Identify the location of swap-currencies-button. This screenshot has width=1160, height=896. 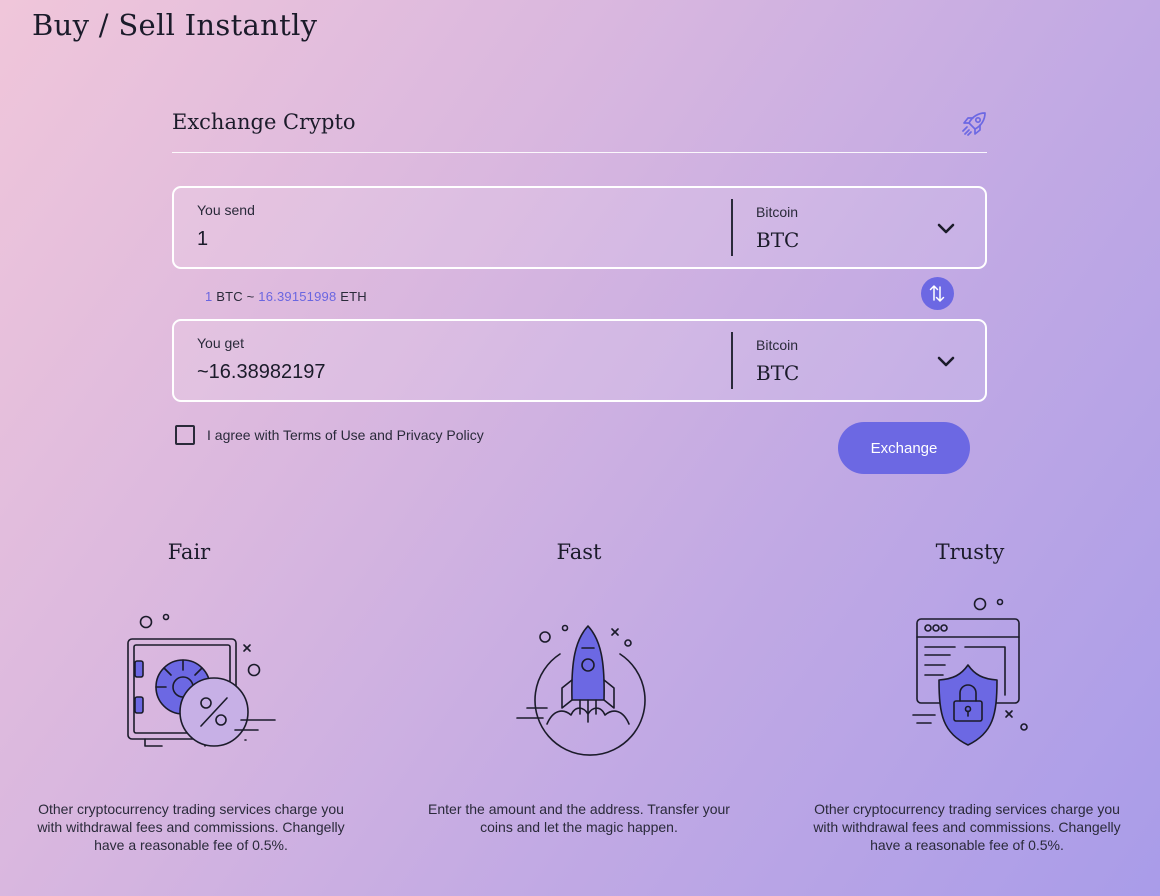
(937, 293).